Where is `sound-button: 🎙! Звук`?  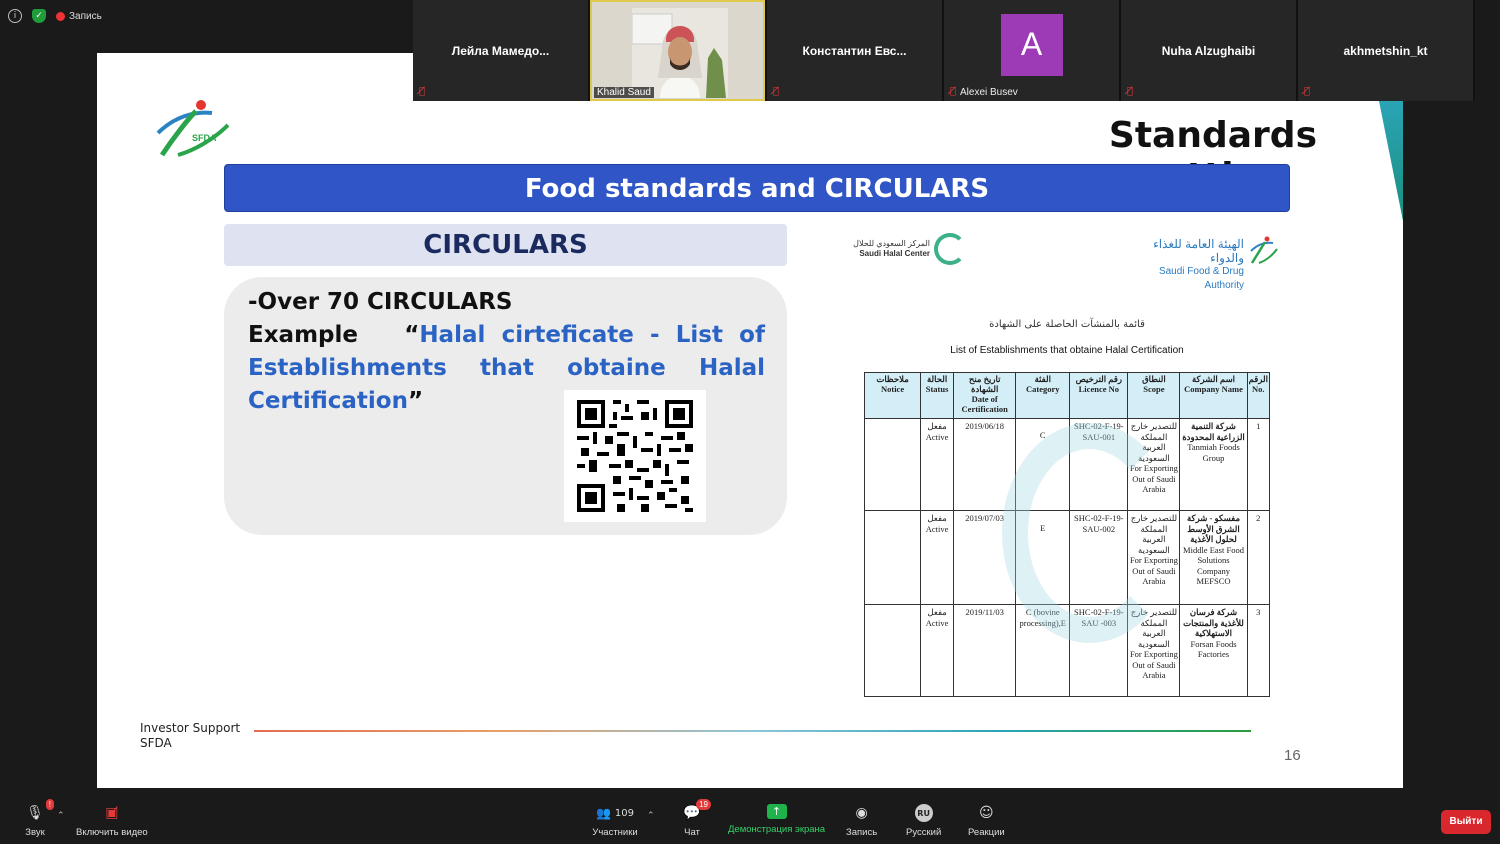 sound-button: 🎙! Звук is located at coordinates (39, 818).